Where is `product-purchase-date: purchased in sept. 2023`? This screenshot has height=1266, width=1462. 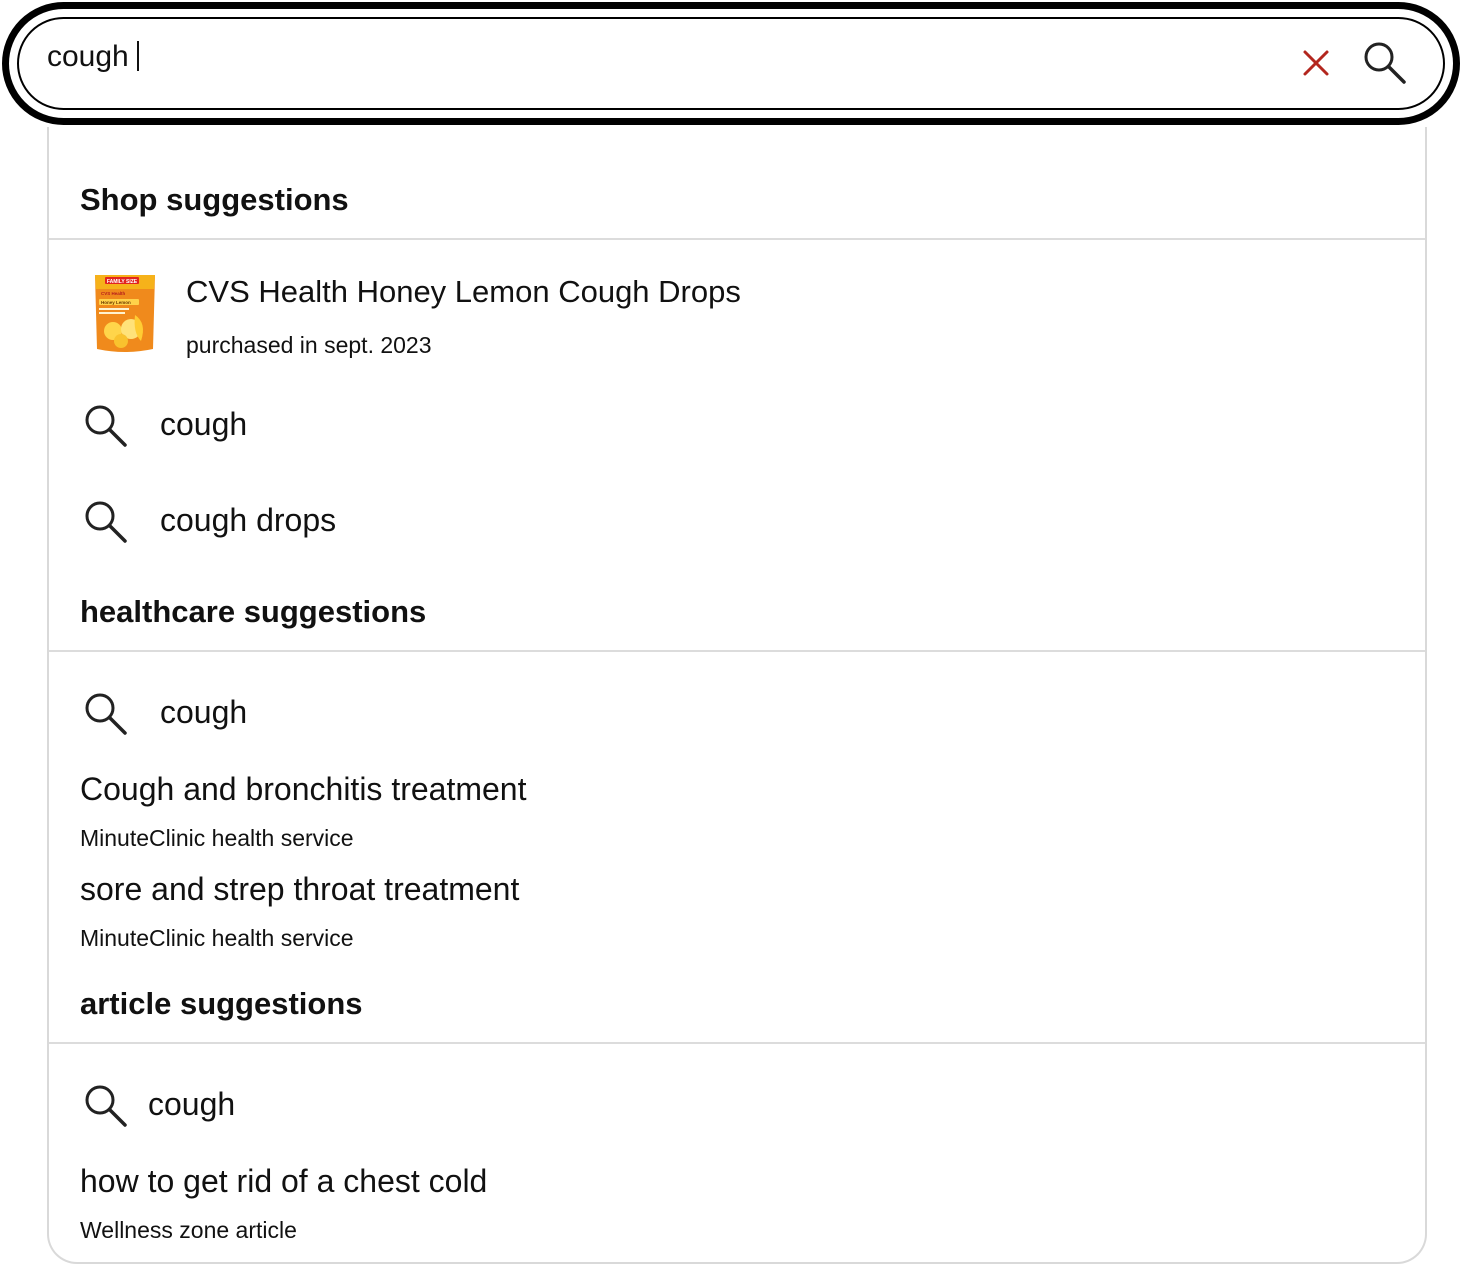 product-purchase-date: purchased in sept. 2023 is located at coordinates (309, 345).